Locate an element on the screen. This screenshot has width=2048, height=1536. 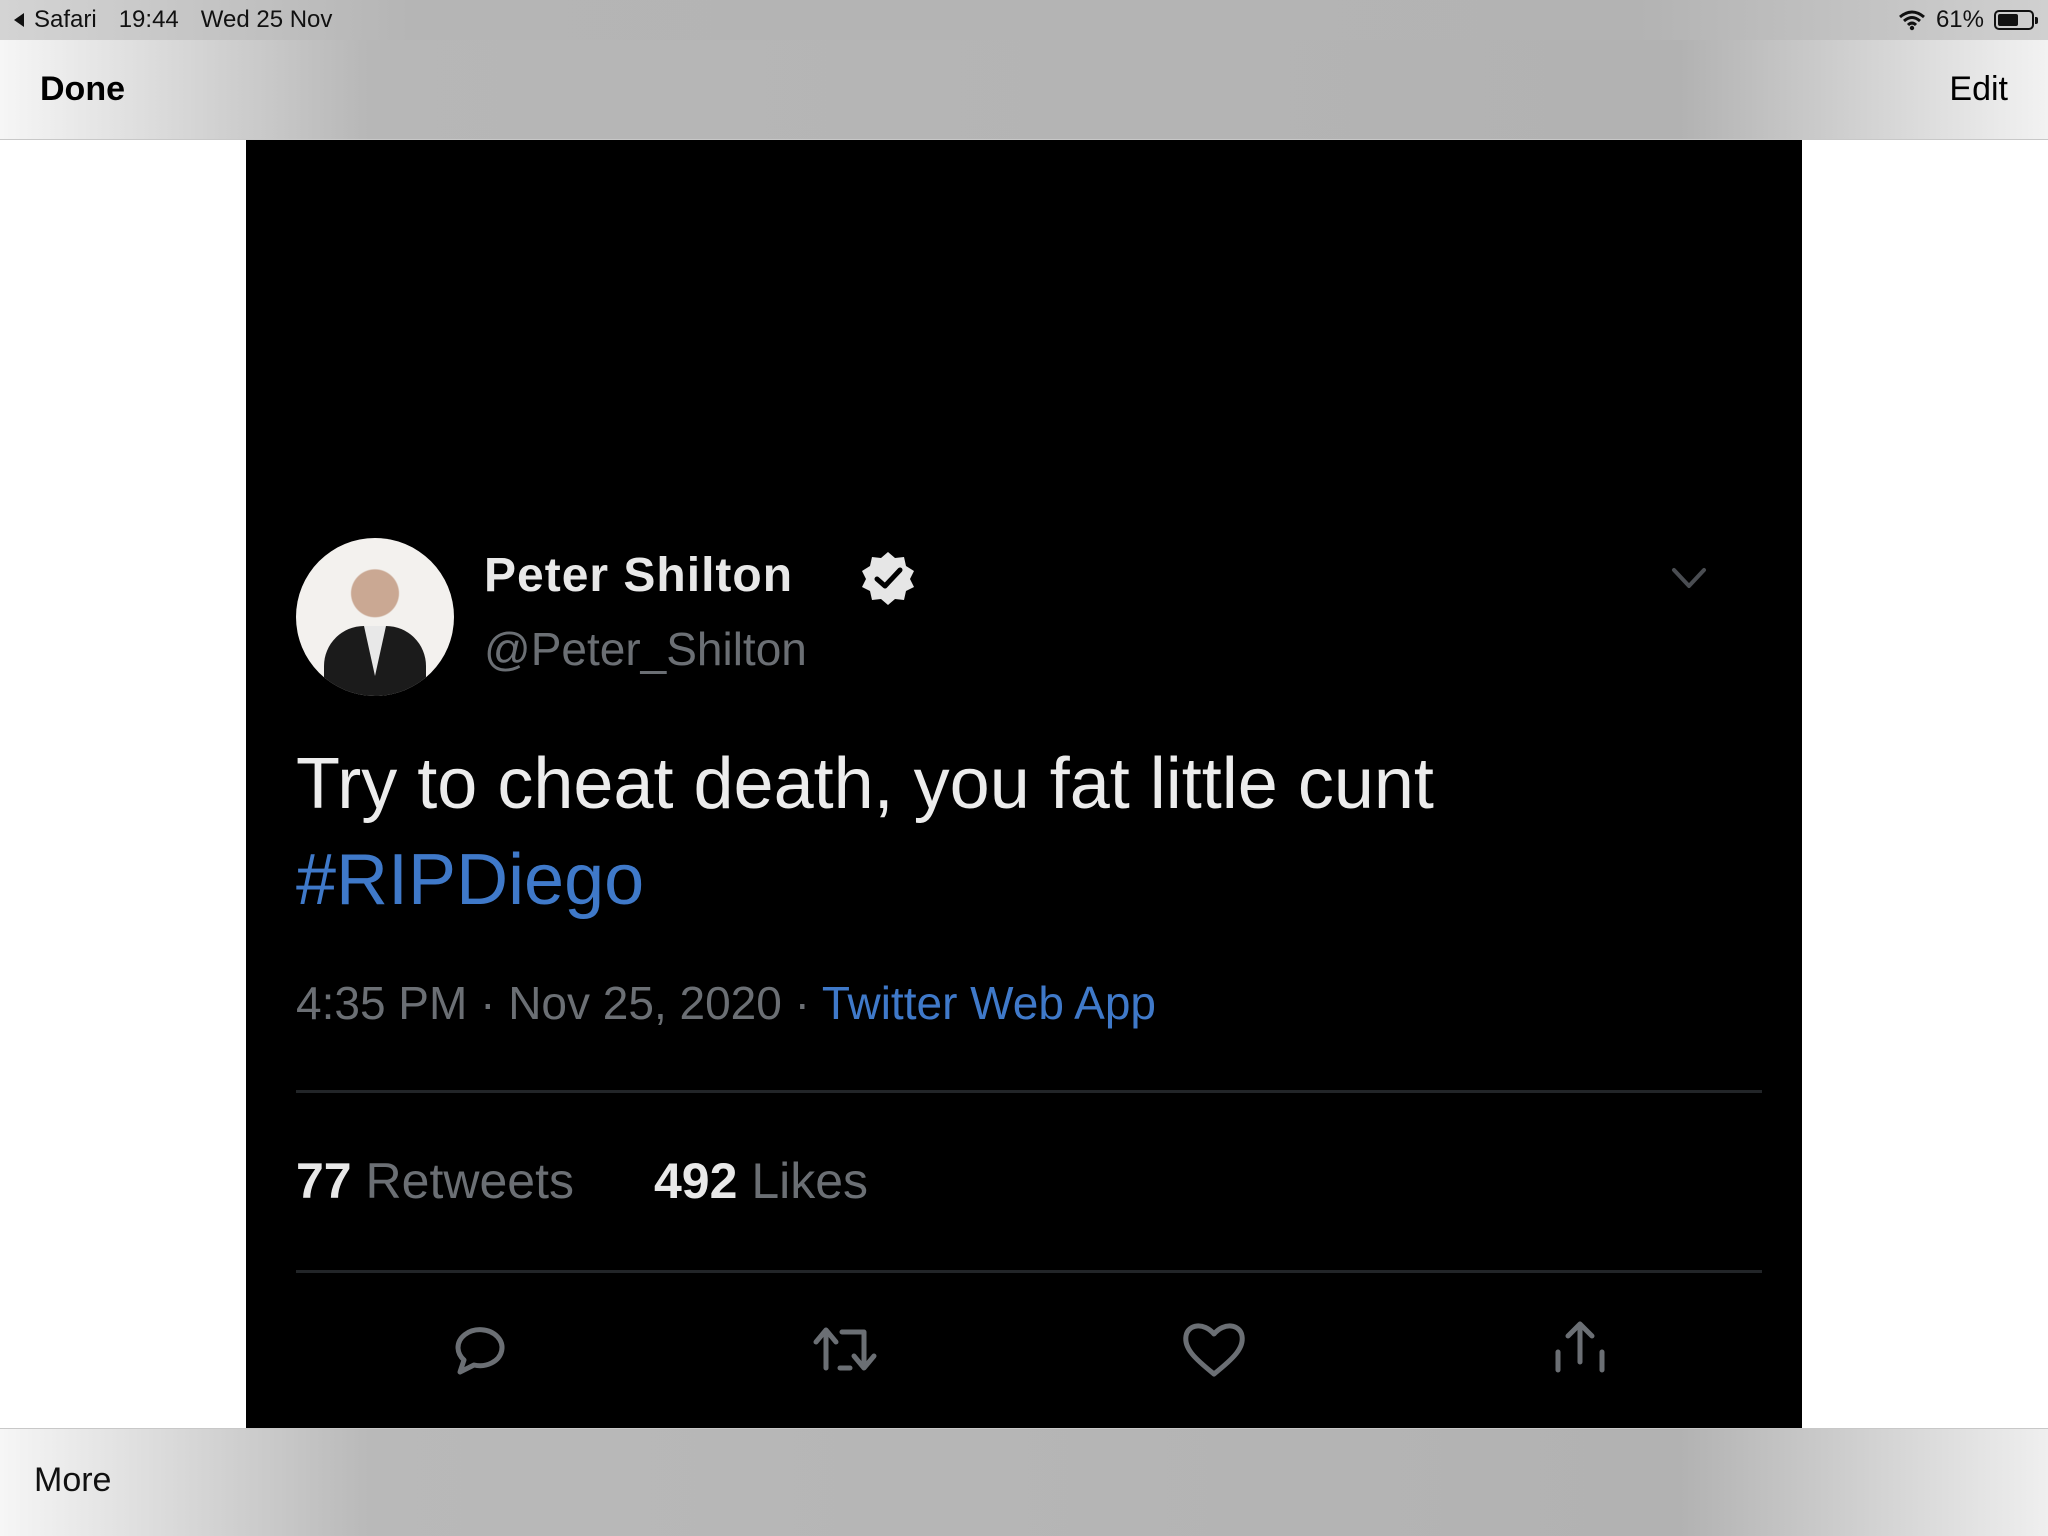
reply-icon is located at coordinates (480, 1351).